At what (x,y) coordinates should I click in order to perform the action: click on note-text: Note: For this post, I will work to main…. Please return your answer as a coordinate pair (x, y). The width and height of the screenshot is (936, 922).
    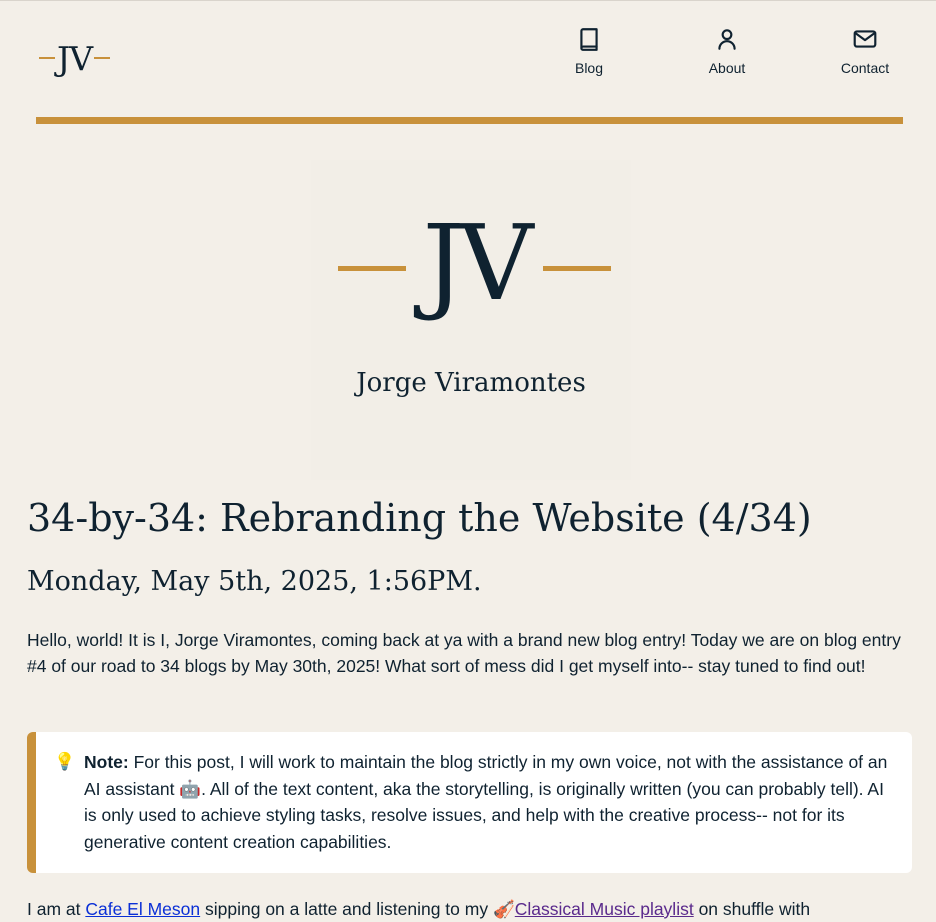
    Looking at the image, I should click on (490, 802).